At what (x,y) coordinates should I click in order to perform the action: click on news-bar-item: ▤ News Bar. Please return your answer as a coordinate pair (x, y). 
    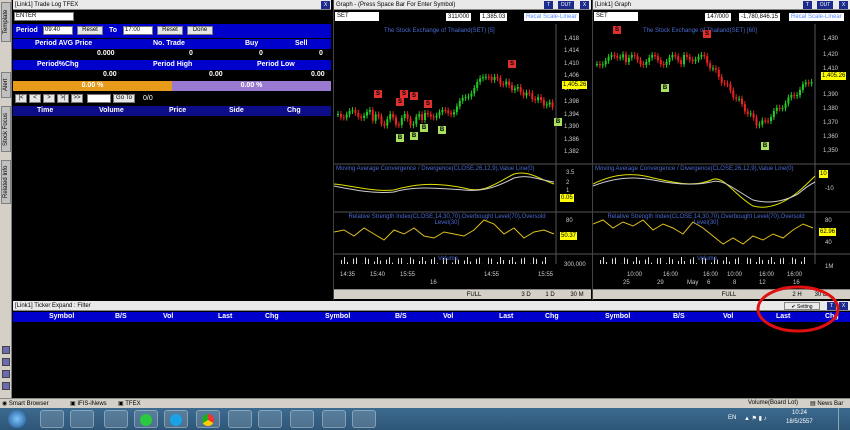
    Looking at the image, I should click on (826, 403).